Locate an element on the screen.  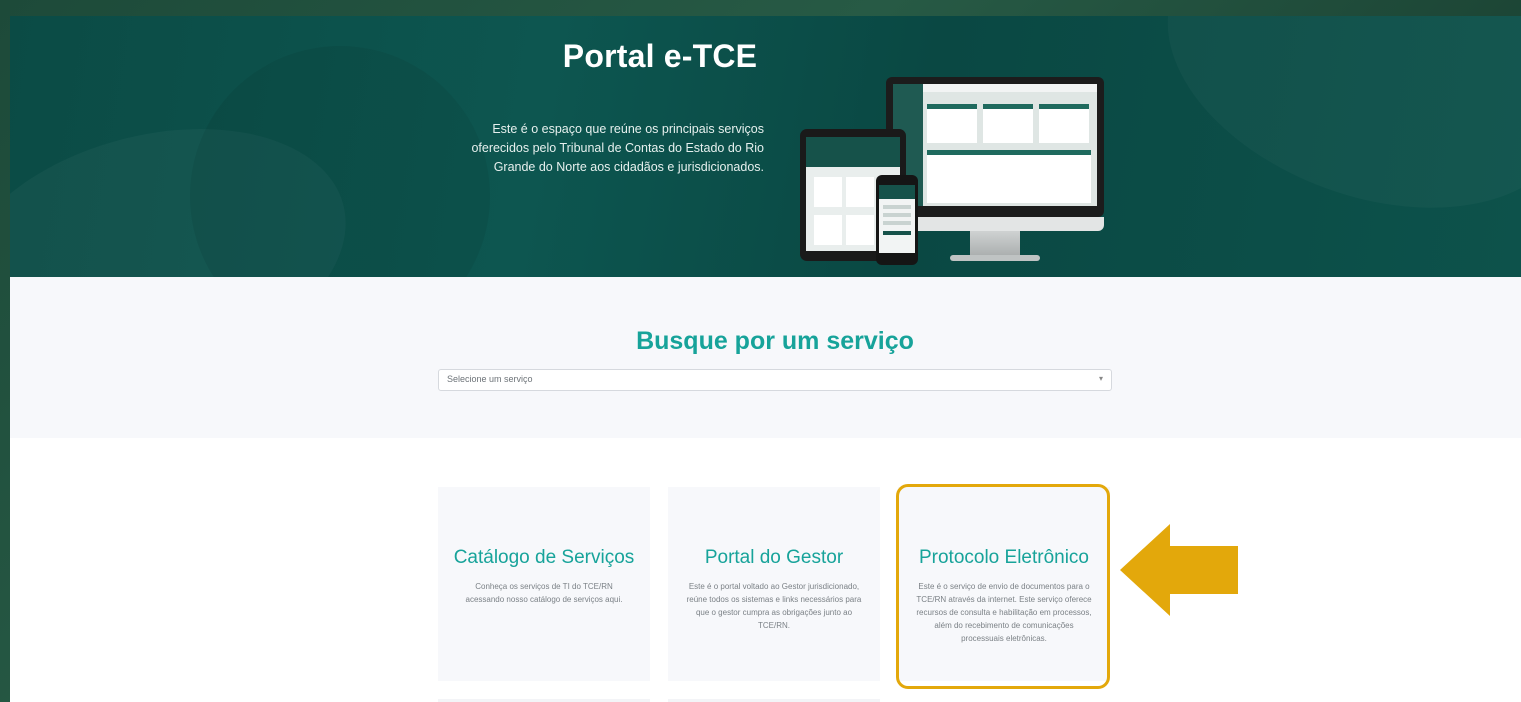
devices-illustration is located at coordinates (955, 173).